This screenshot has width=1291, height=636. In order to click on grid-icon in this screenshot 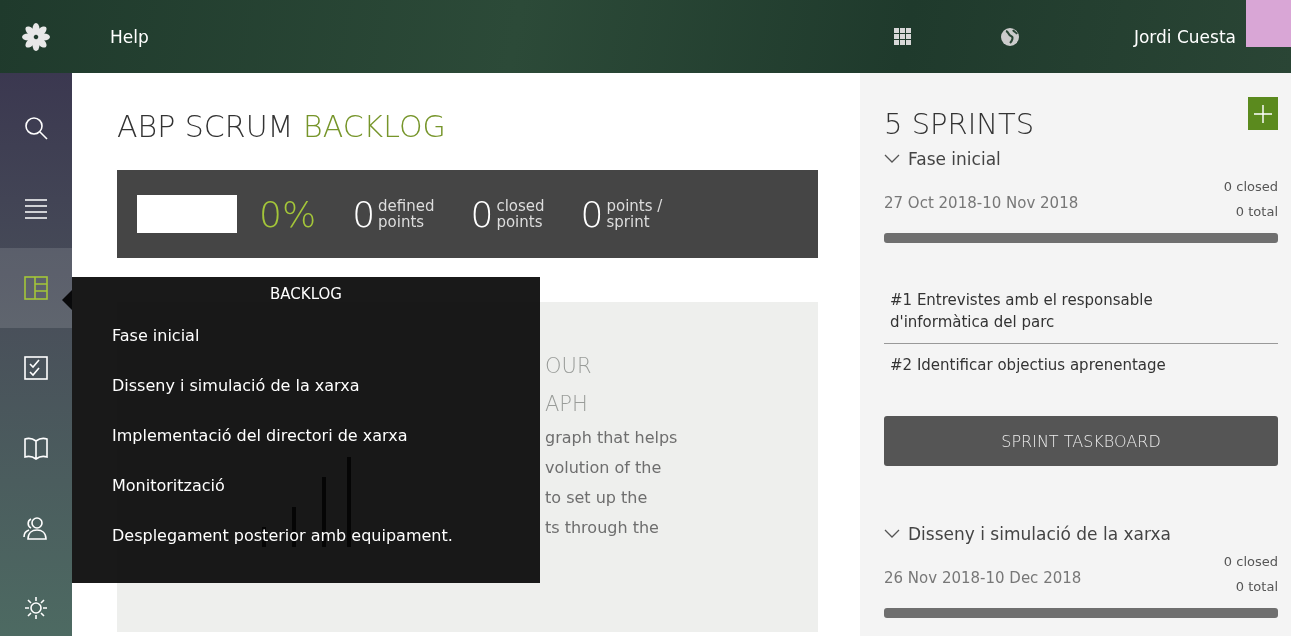, I will do `click(902, 36)`.